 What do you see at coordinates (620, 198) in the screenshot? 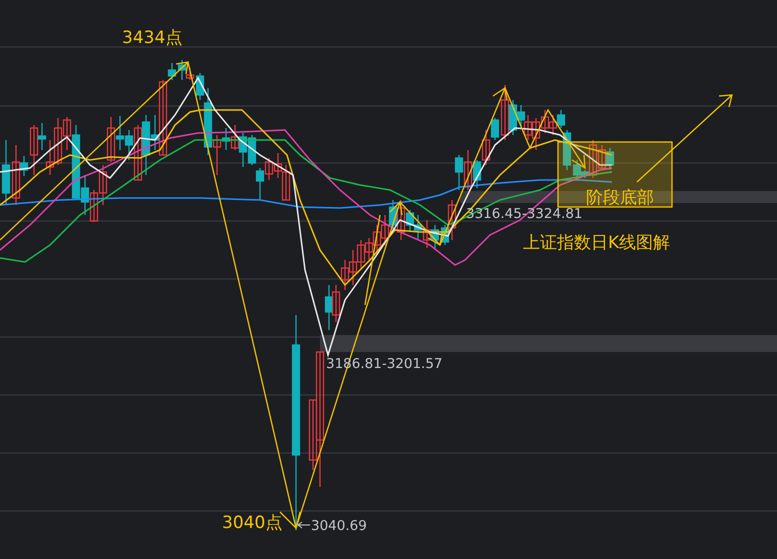
I see `zone-label: 阶段底部` at bounding box center [620, 198].